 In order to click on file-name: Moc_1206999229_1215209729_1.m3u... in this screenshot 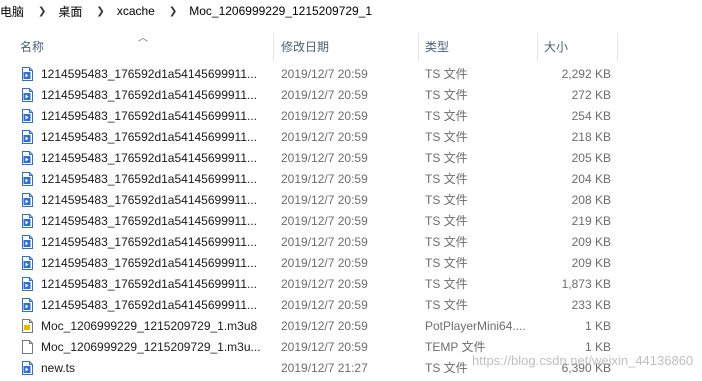, I will do `click(151, 347)`.